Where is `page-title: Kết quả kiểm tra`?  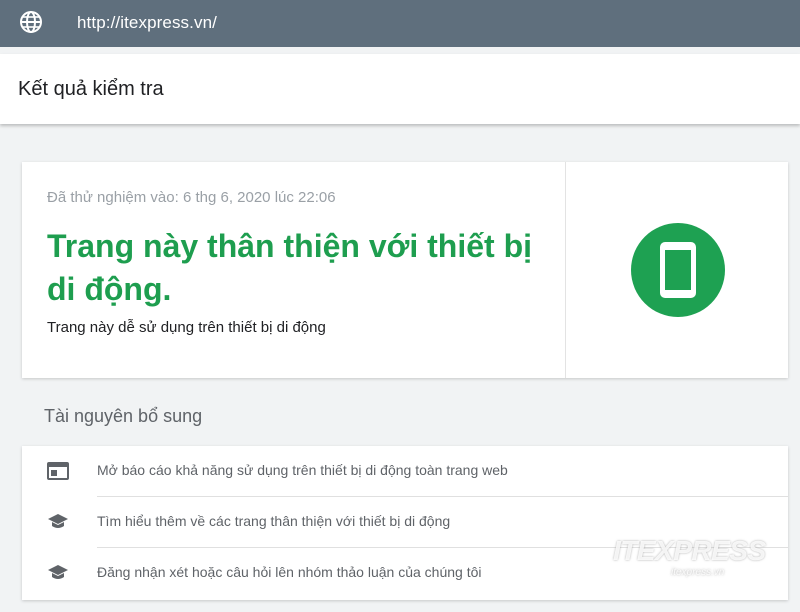 page-title: Kết quả kiểm tra is located at coordinates (91, 89).